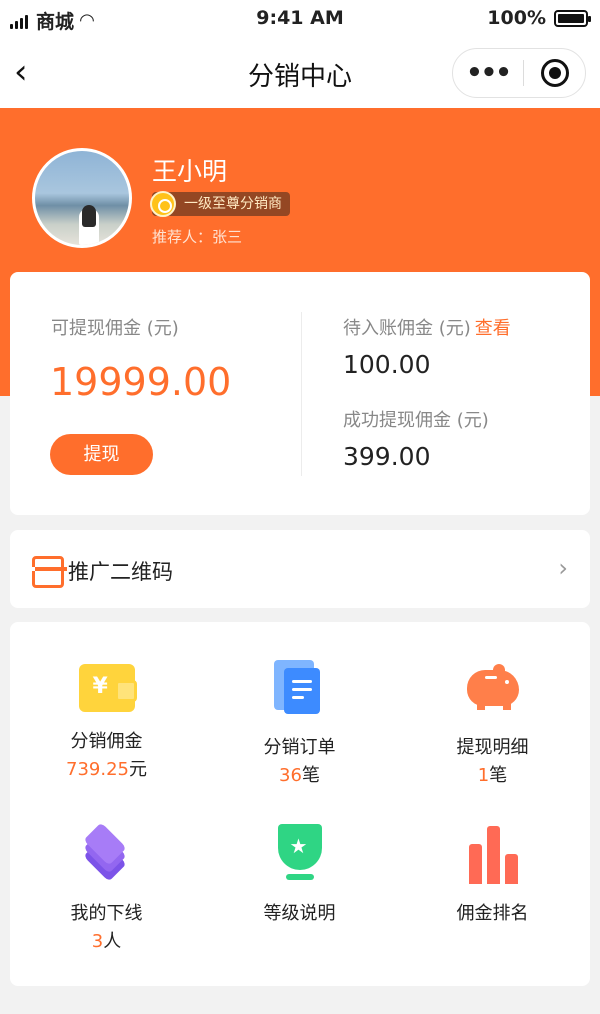 The width and height of the screenshot is (600, 1014). Describe the element at coordinates (493, 328) in the screenshot. I see `view-pending-link: 查看` at that location.